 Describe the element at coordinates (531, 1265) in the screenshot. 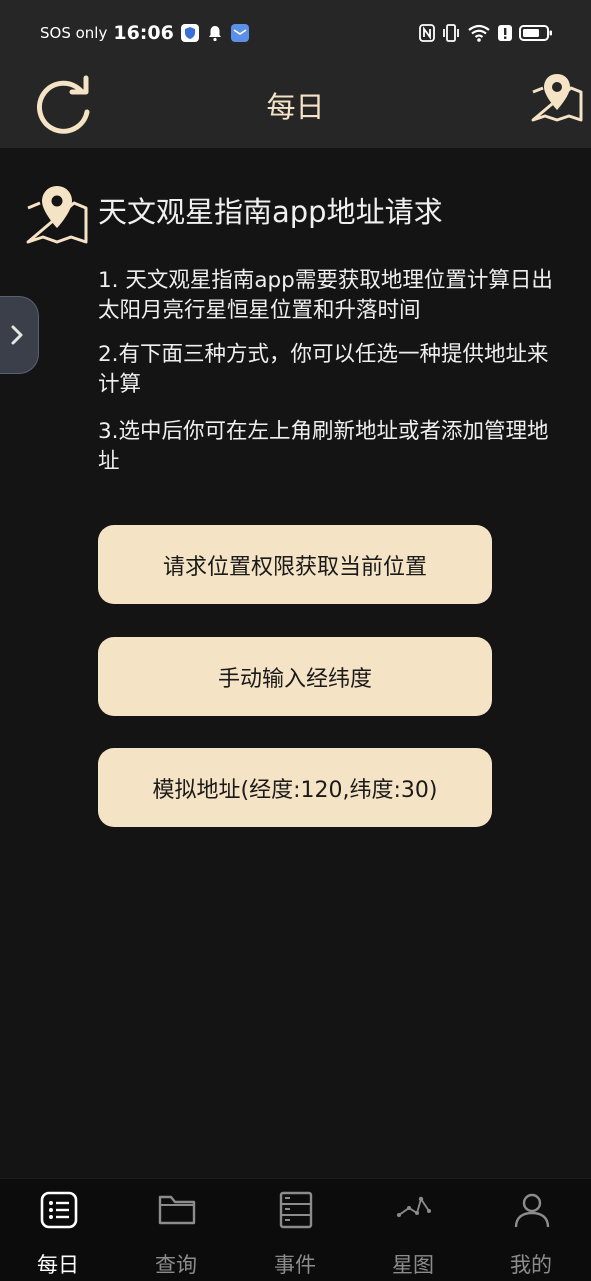

I see `nav-label: 我的` at that location.